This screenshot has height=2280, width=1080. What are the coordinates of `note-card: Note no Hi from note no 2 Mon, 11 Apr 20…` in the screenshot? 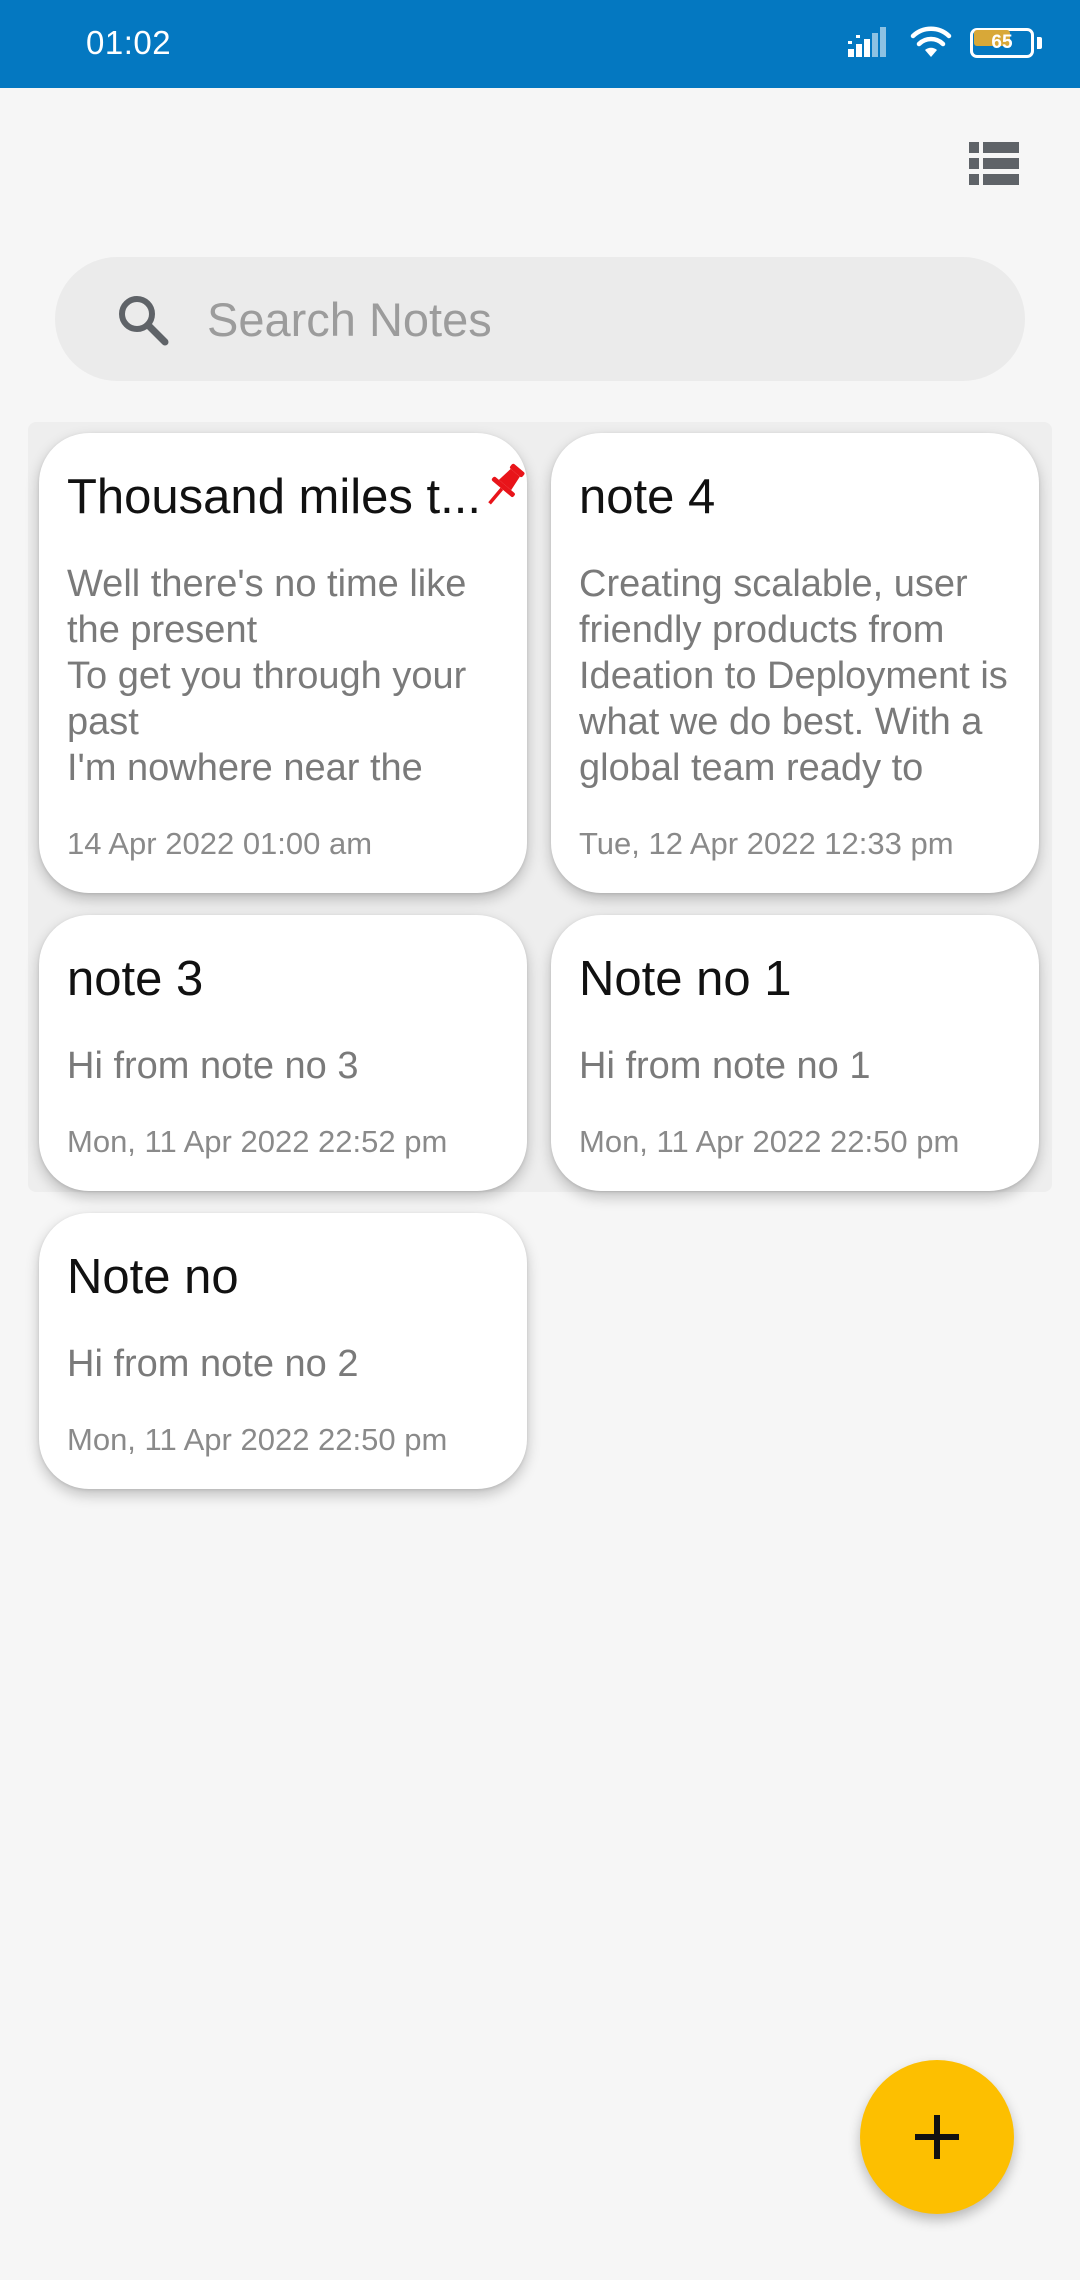 It's located at (283, 1351).